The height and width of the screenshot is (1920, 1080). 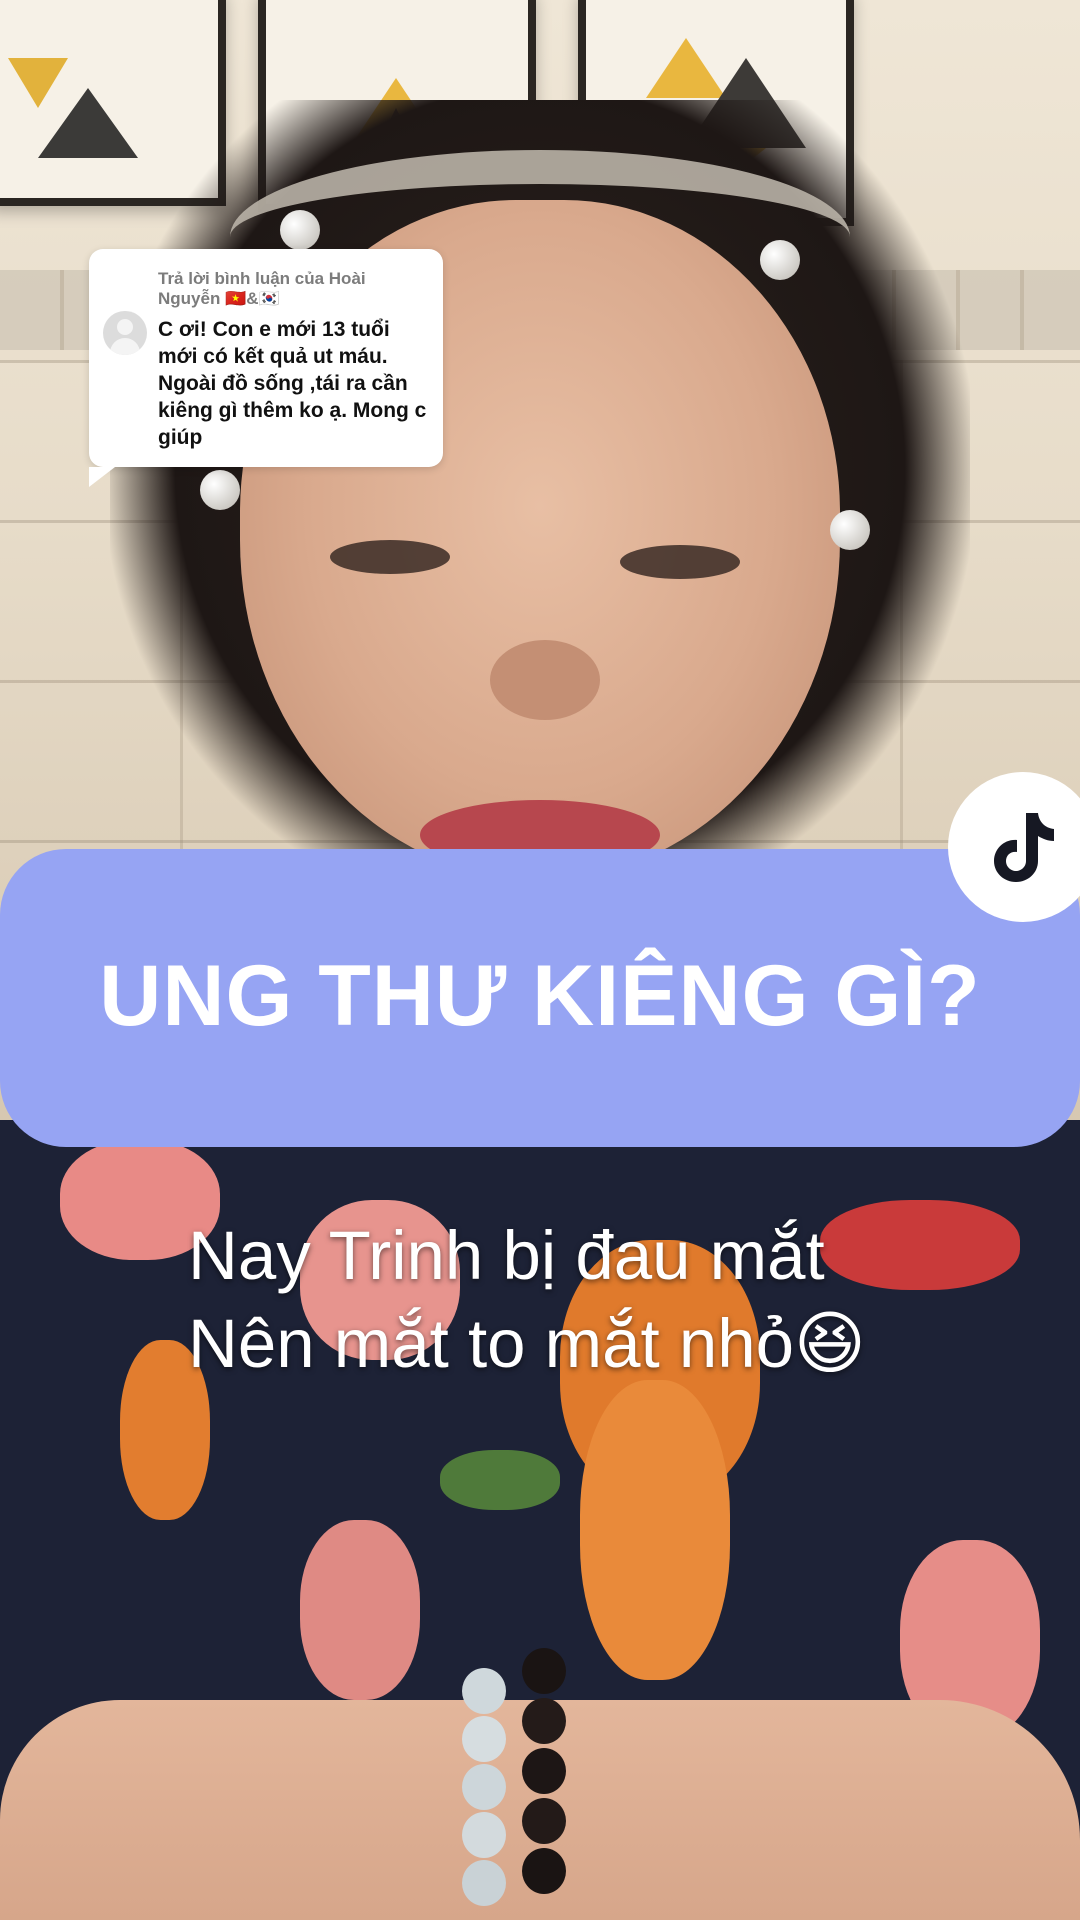 What do you see at coordinates (125, 333) in the screenshot?
I see `commenter-avatar` at bounding box center [125, 333].